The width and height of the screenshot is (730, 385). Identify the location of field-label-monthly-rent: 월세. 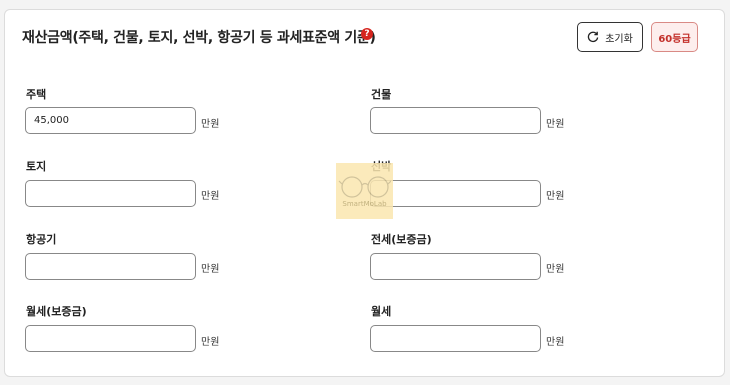
(381, 311).